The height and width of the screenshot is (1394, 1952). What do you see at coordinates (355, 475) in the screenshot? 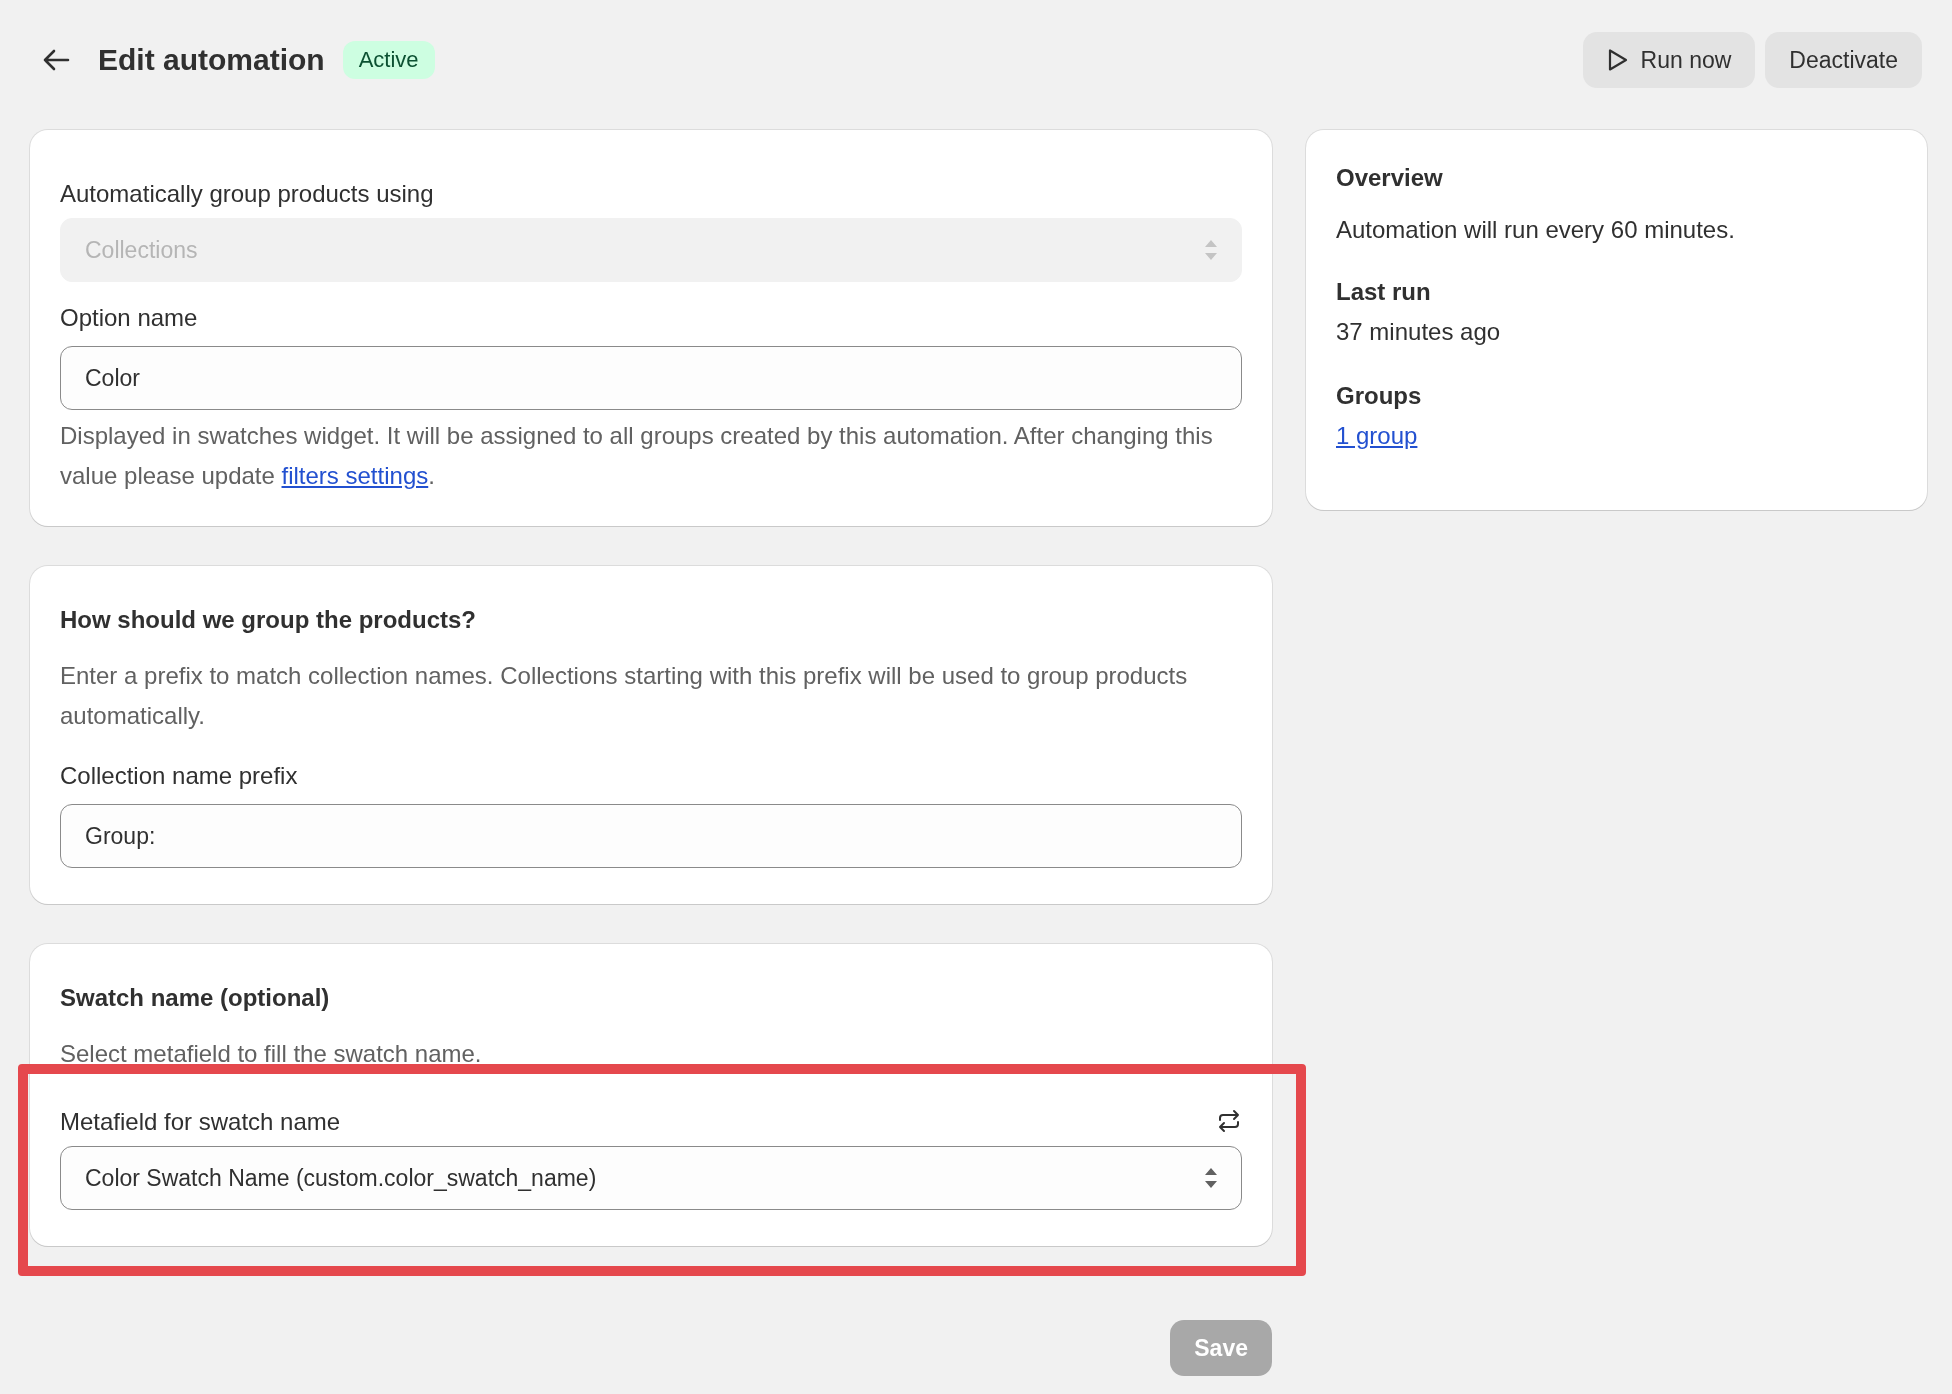
I see `settings-link: filters settings` at bounding box center [355, 475].